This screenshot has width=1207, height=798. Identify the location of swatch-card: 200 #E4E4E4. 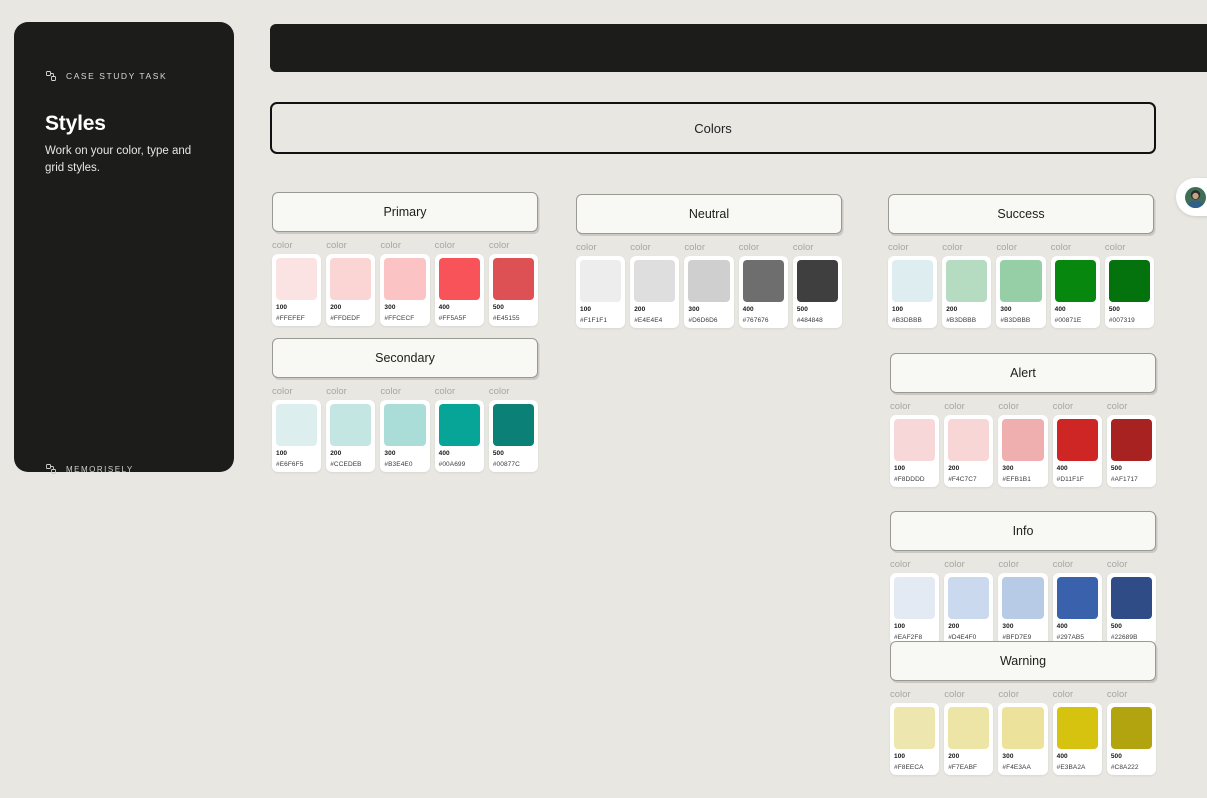
(655, 292).